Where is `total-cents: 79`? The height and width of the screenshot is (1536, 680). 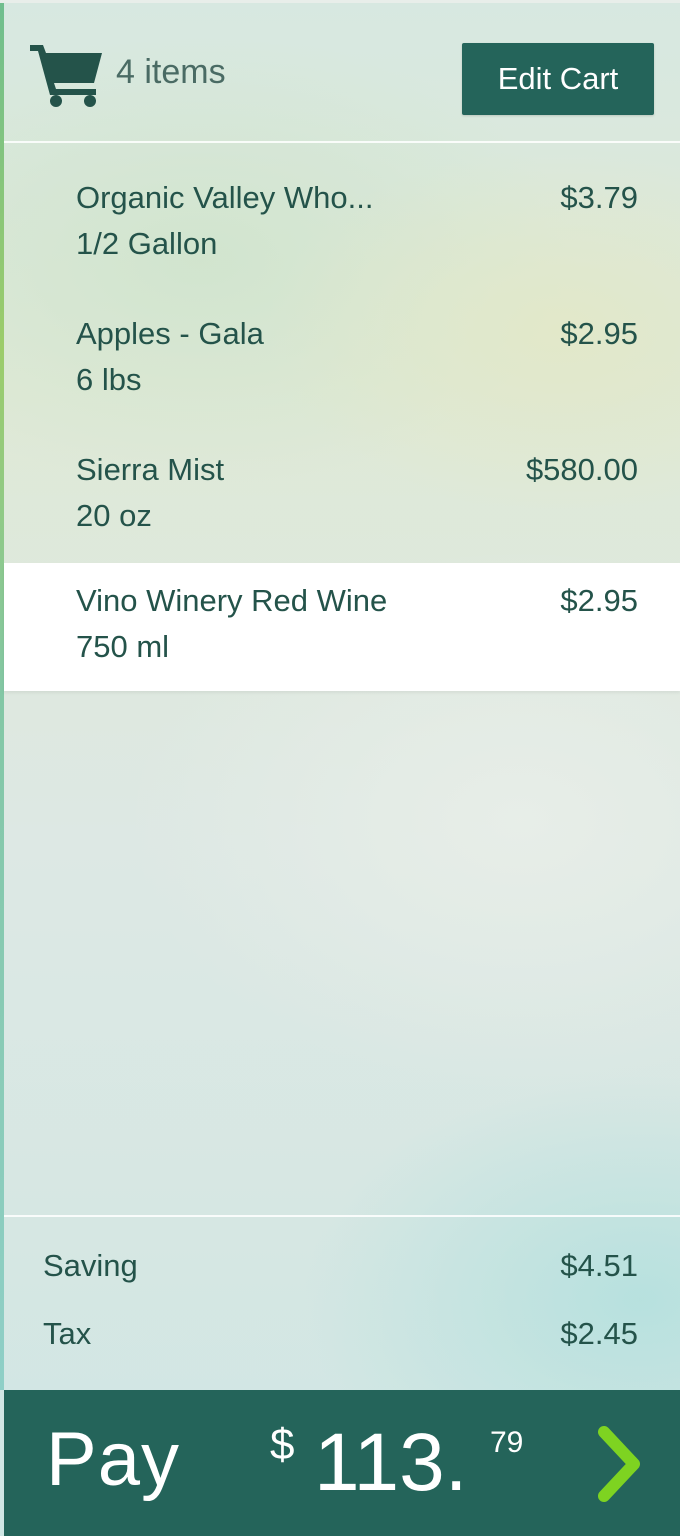
total-cents: 79 is located at coordinates (507, 1442).